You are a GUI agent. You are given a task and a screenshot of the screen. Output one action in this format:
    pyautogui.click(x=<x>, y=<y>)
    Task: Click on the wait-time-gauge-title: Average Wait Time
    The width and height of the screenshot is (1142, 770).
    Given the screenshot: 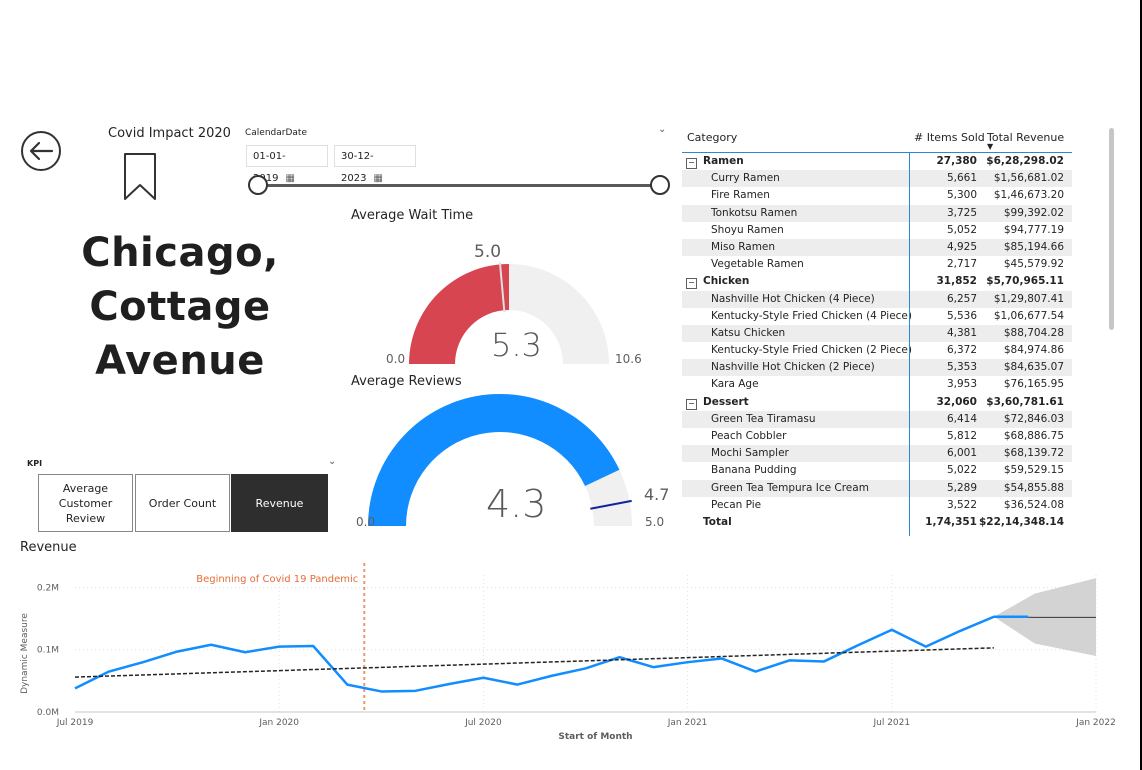 What is the action you would take?
    pyautogui.click(x=412, y=215)
    